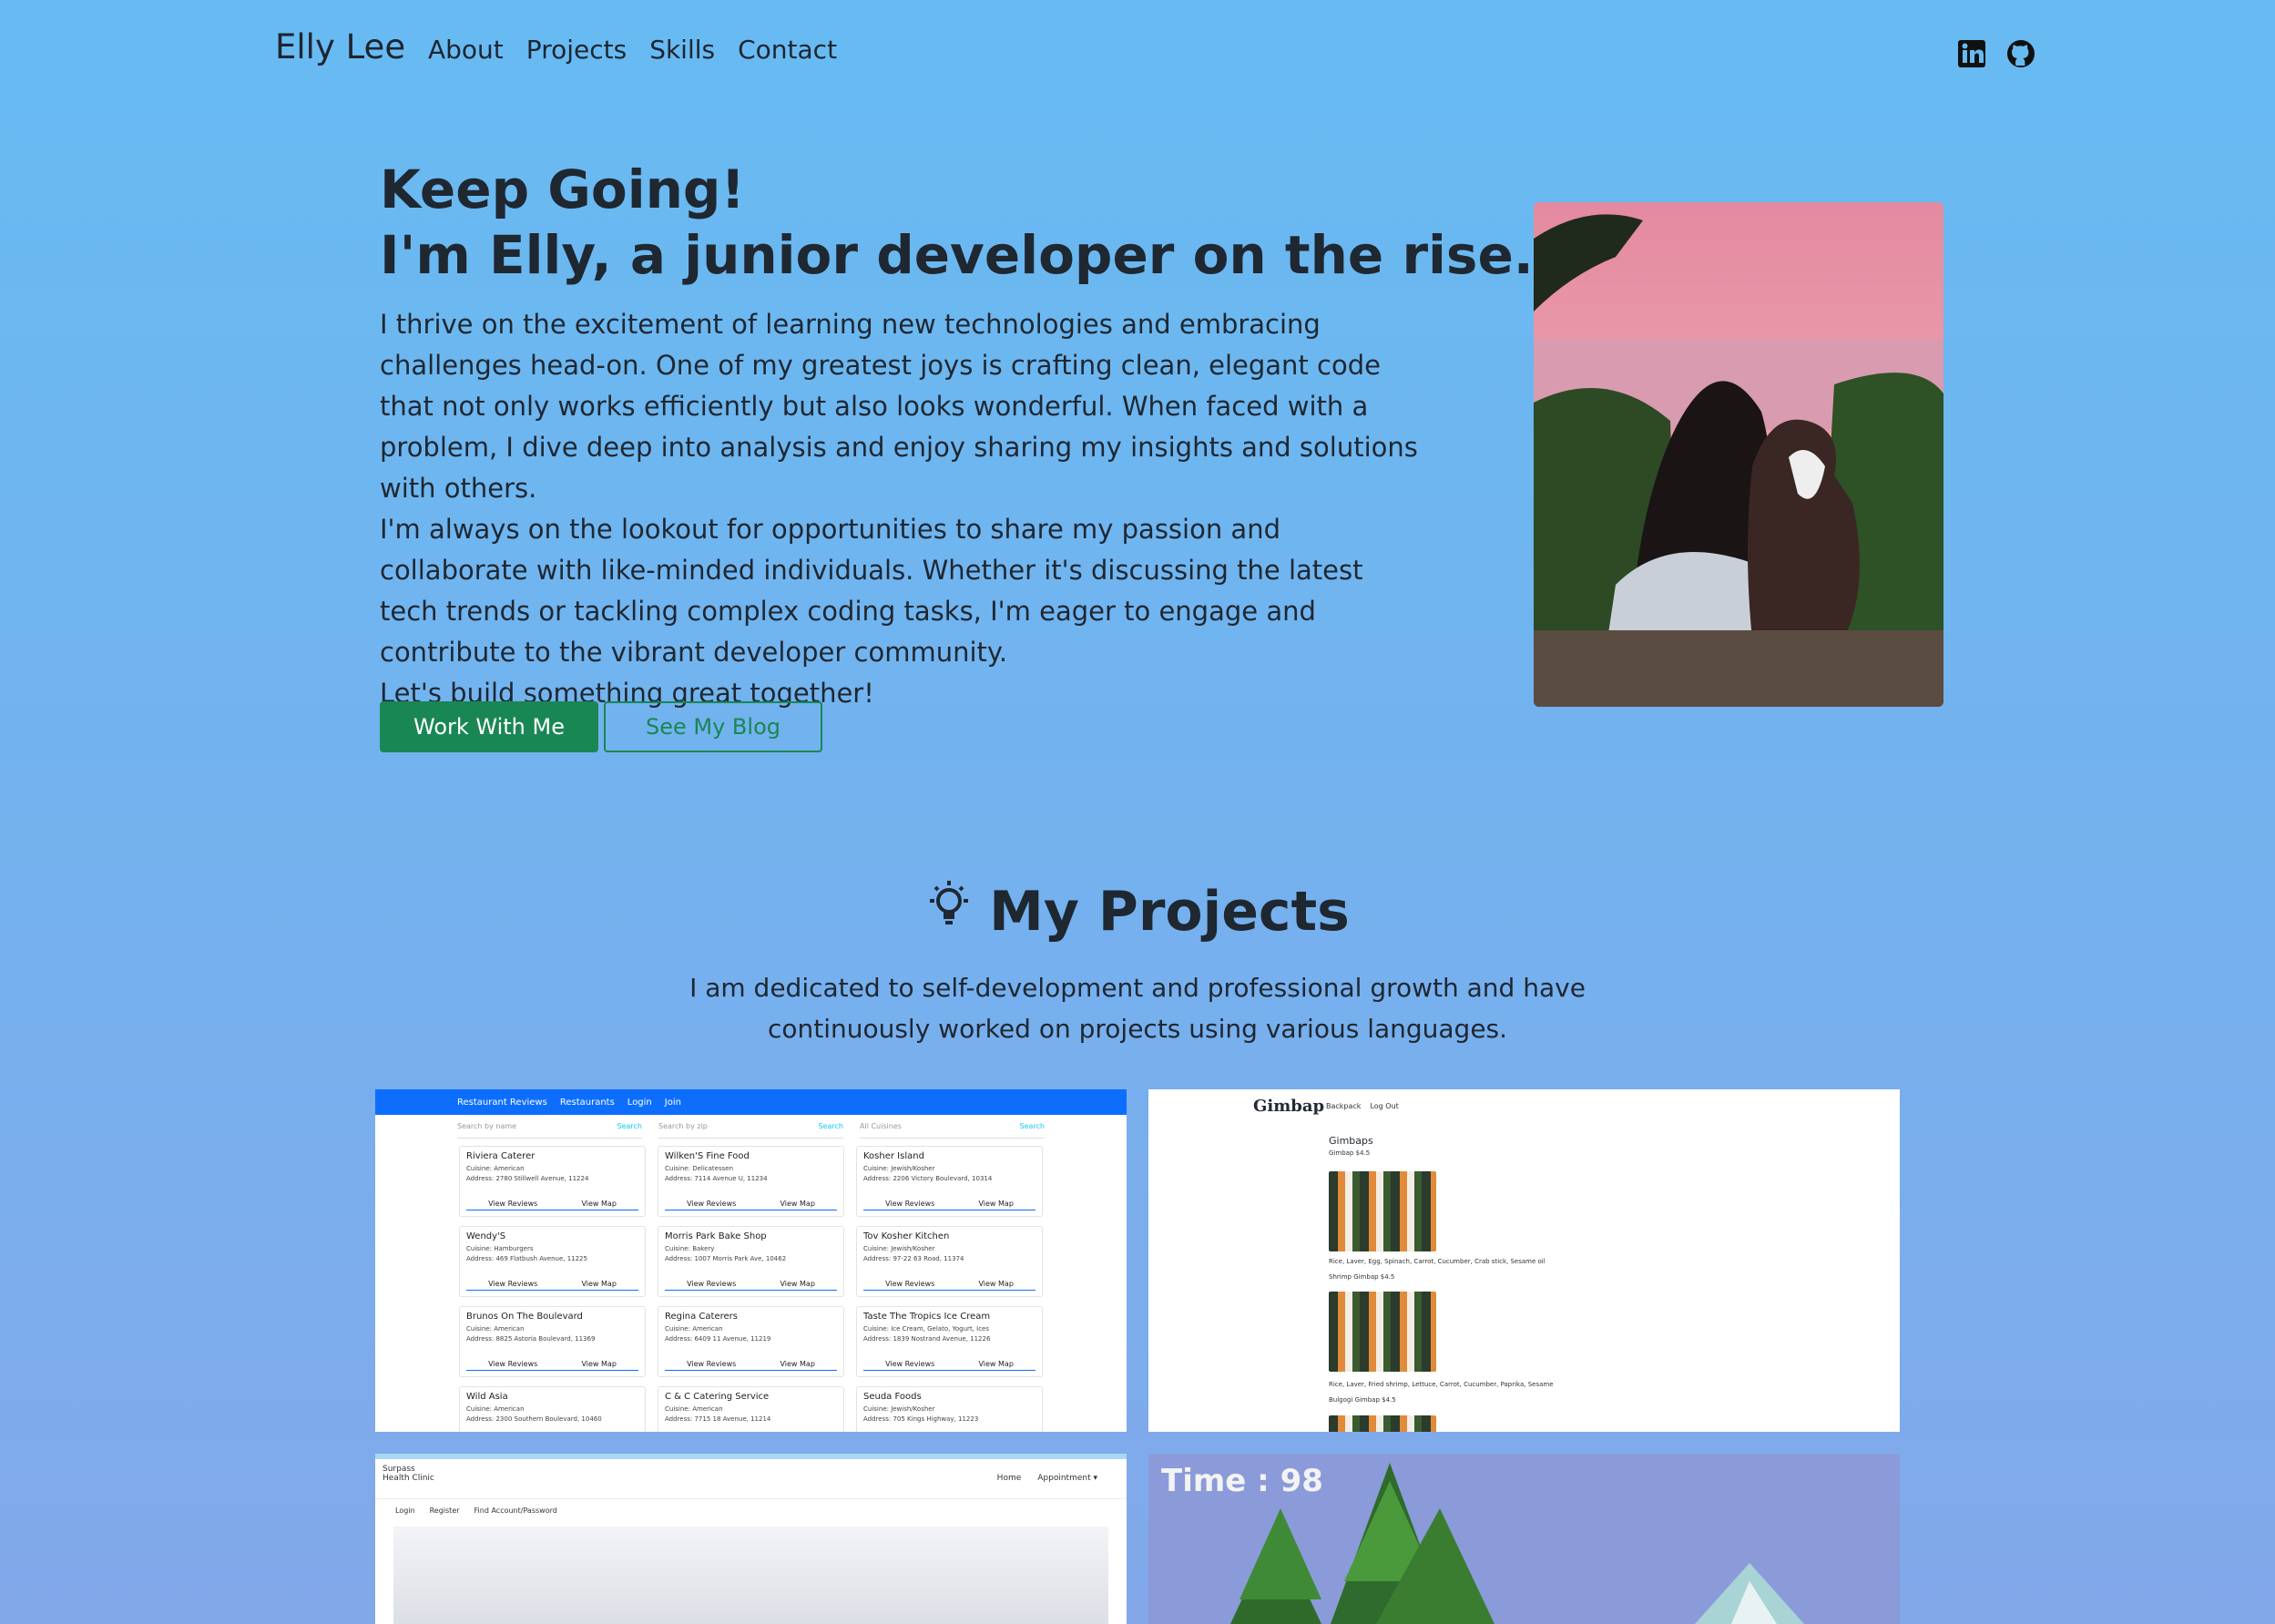  What do you see at coordinates (1009, 1479) in the screenshot?
I see `mini-nav-link: Home` at bounding box center [1009, 1479].